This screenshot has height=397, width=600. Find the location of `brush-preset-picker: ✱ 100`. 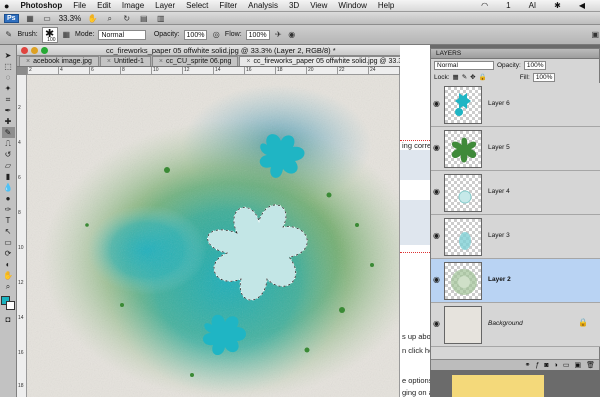

brush-preset-picker: ✱ 100 is located at coordinates (49, 34).